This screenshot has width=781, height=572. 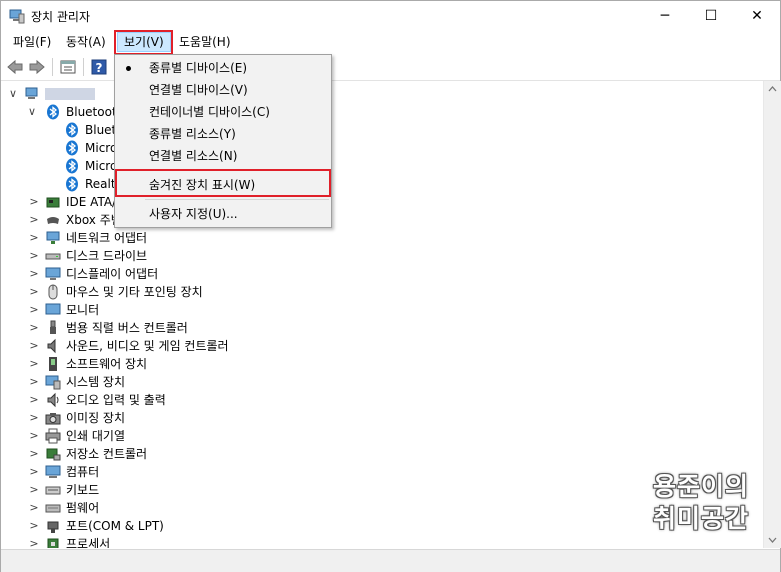 I want to click on computer-name-blurred, so click(x=70, y=94).